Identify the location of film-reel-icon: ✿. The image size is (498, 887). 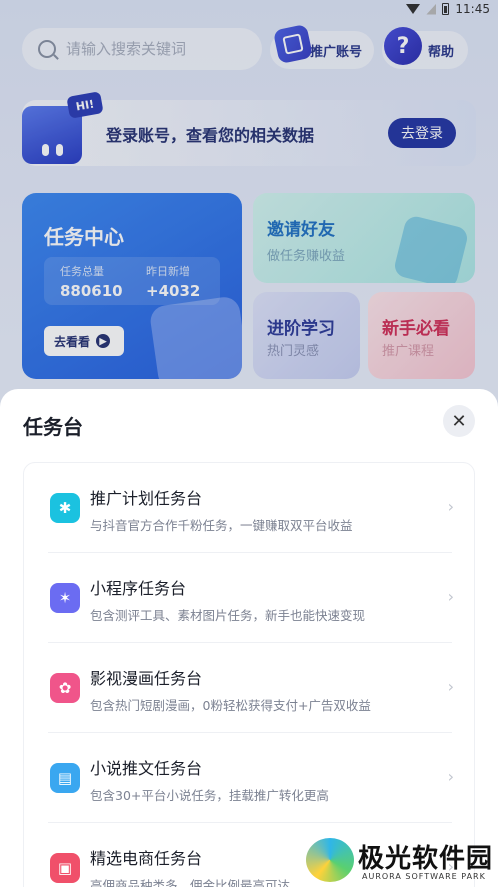
(65, 688).